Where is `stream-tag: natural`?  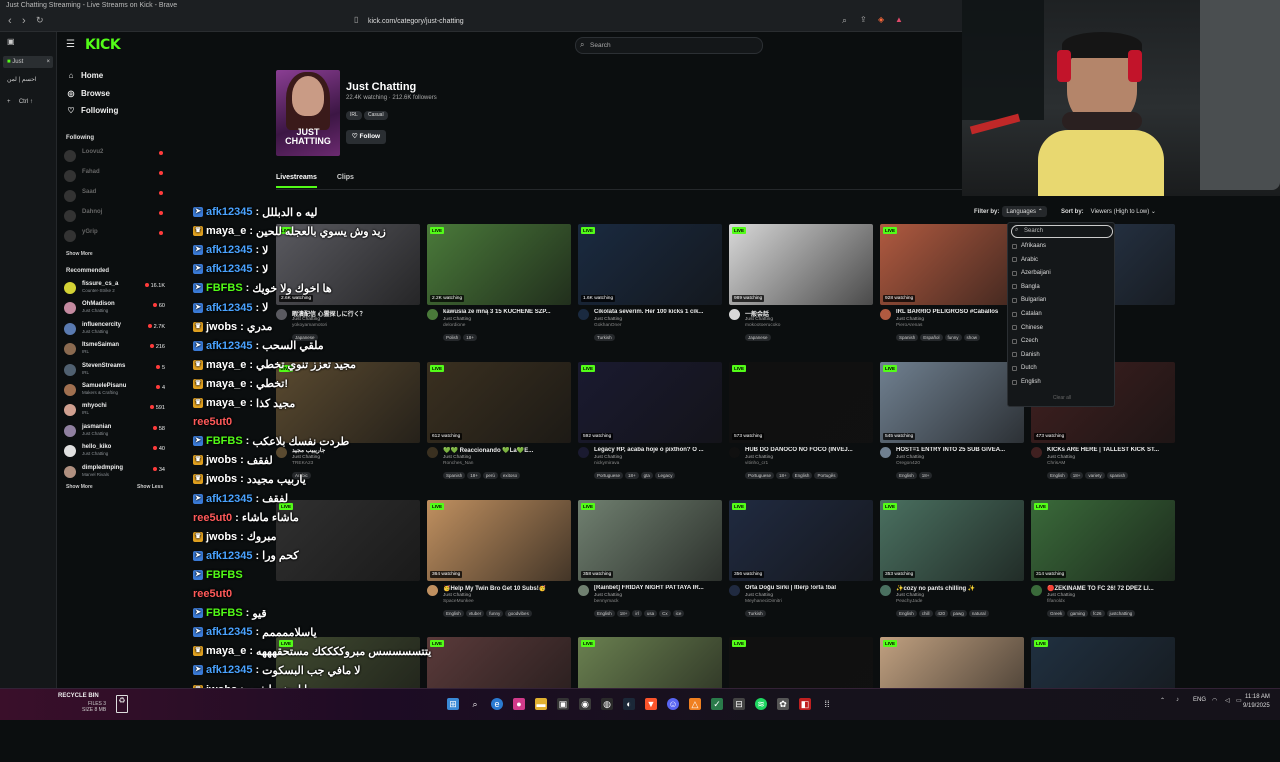
stream-tag: natural is located at coordinates (978, 613).